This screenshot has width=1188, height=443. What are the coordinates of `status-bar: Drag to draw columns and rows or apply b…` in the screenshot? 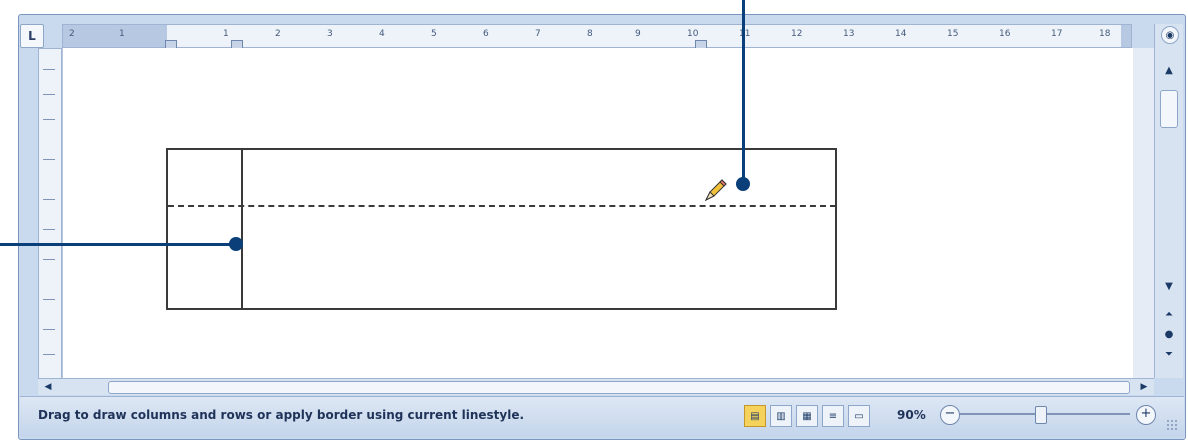 It's located at (602, 416).